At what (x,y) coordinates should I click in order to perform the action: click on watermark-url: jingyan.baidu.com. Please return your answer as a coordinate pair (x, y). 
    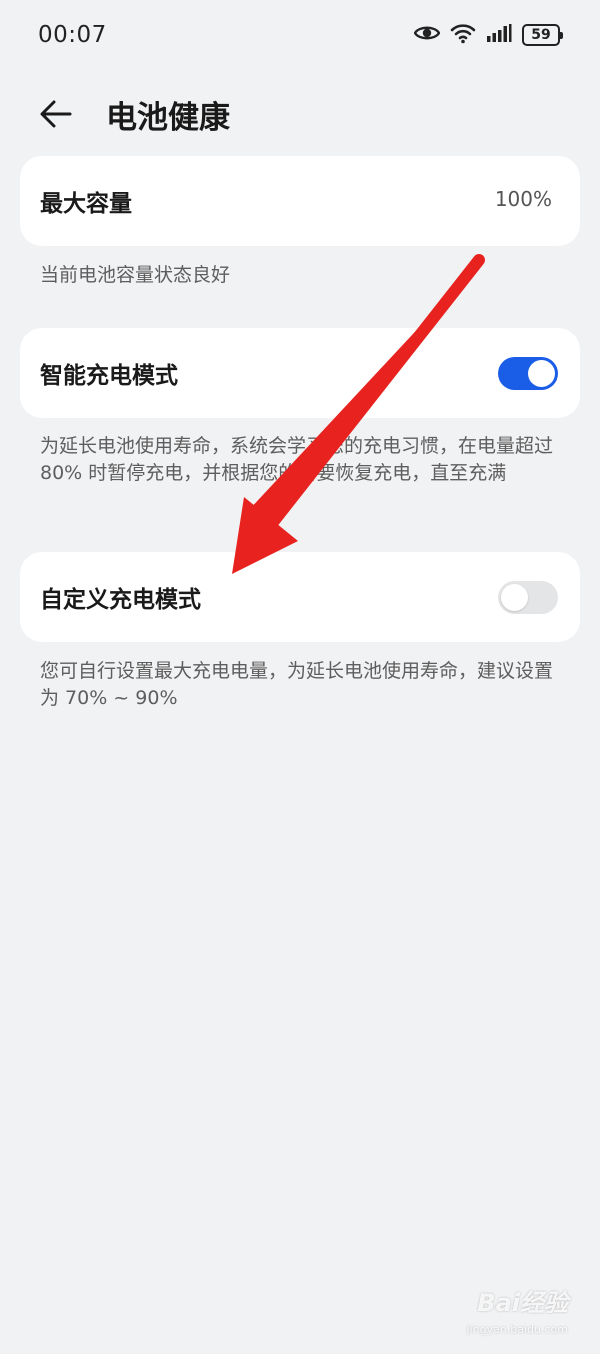
    Looking at the image, I should click on (517, 1329).